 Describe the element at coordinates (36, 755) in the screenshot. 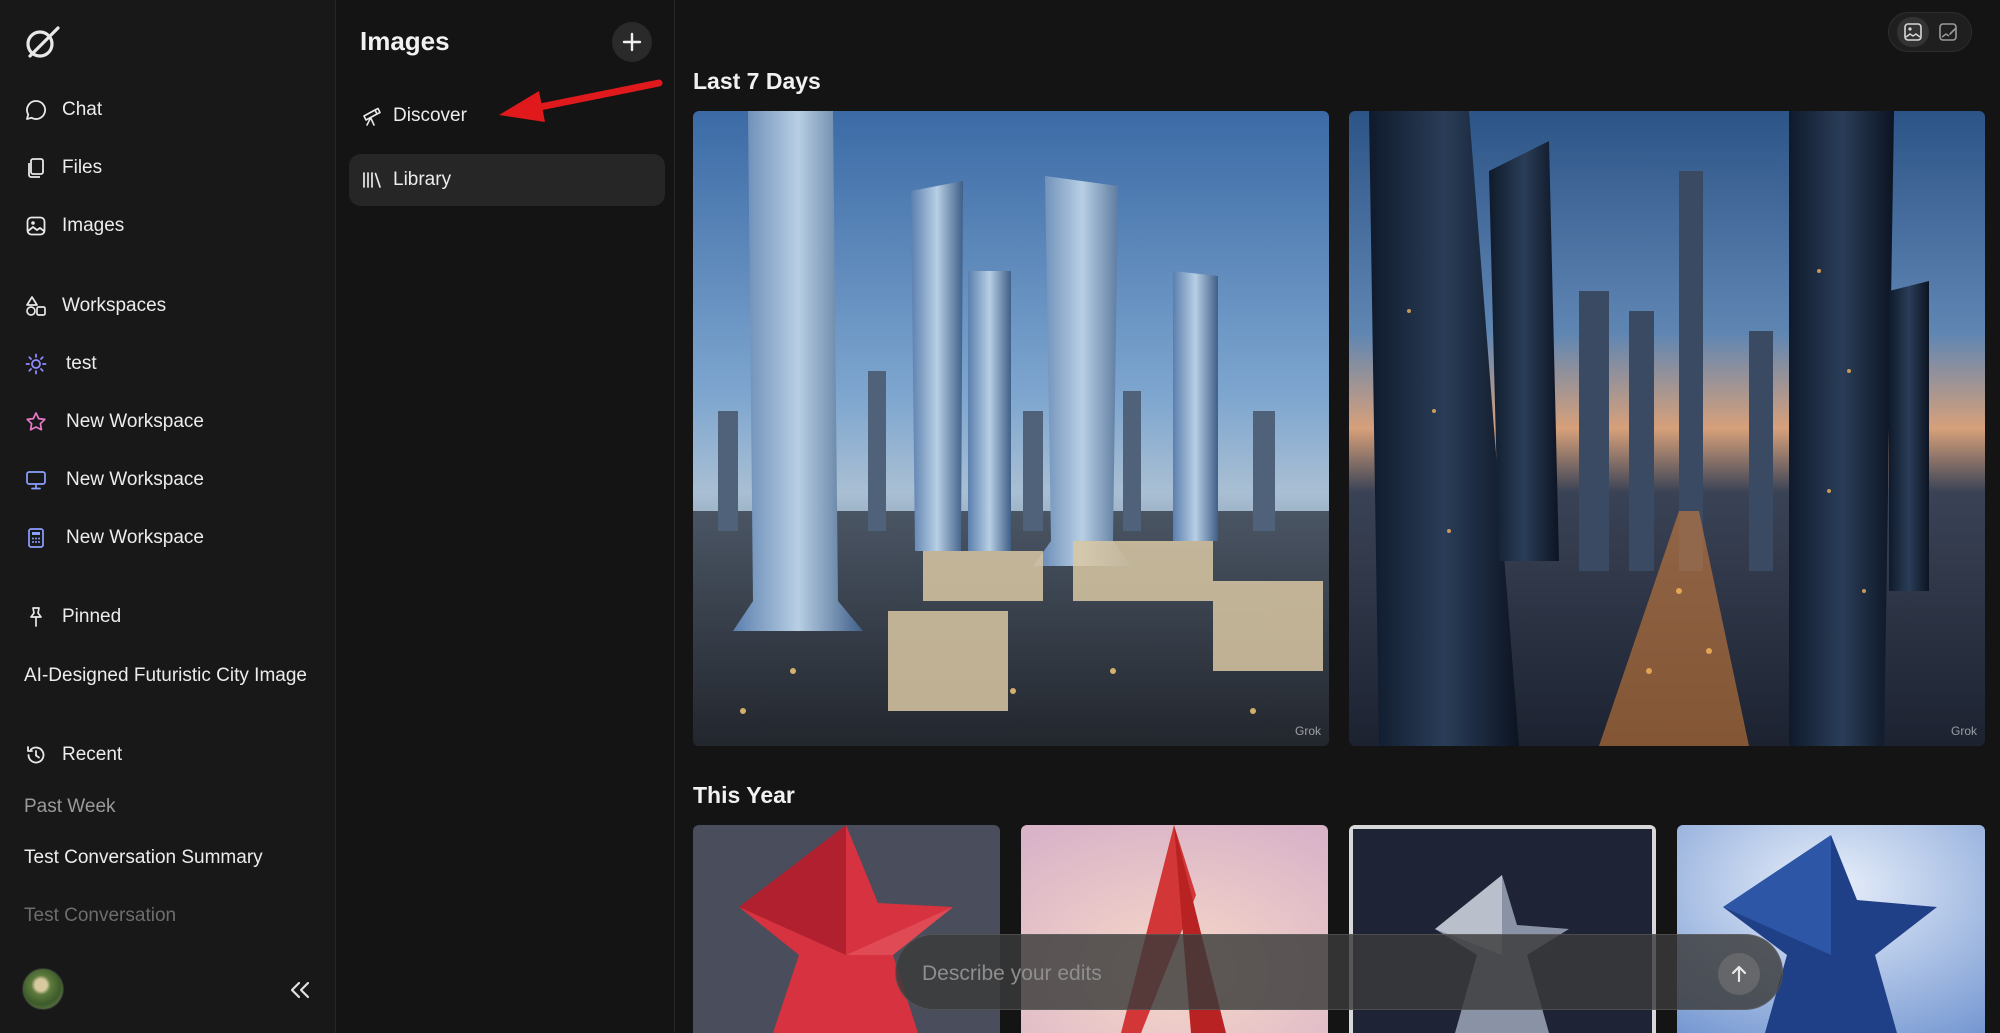

I see `history-icon` at that location.